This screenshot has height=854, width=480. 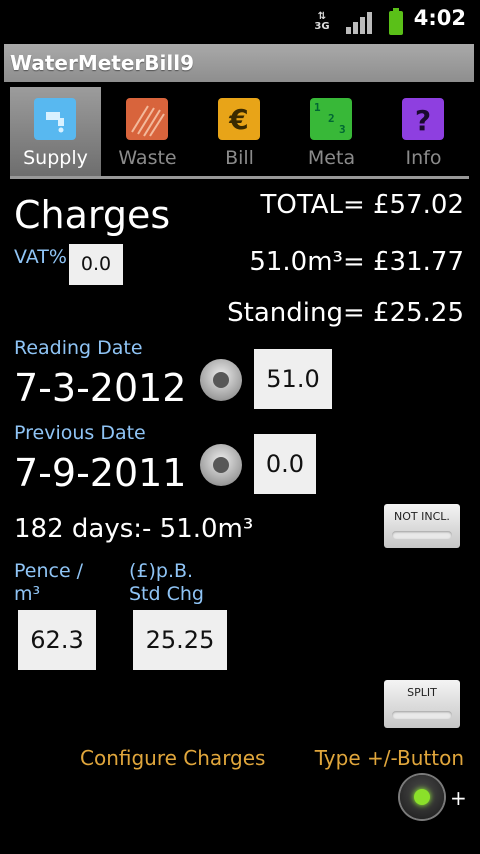 I want to click on app-title-bar: WaterMeterBill9, so click(x=239, y=63).